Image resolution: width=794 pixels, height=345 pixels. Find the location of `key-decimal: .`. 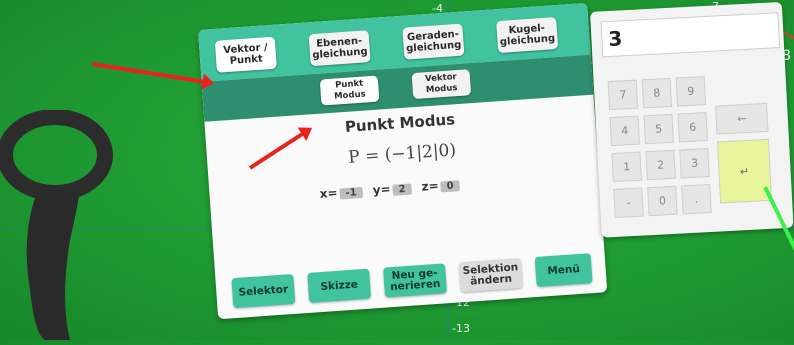

key-decimal: . is located at coordinates (696, 199).